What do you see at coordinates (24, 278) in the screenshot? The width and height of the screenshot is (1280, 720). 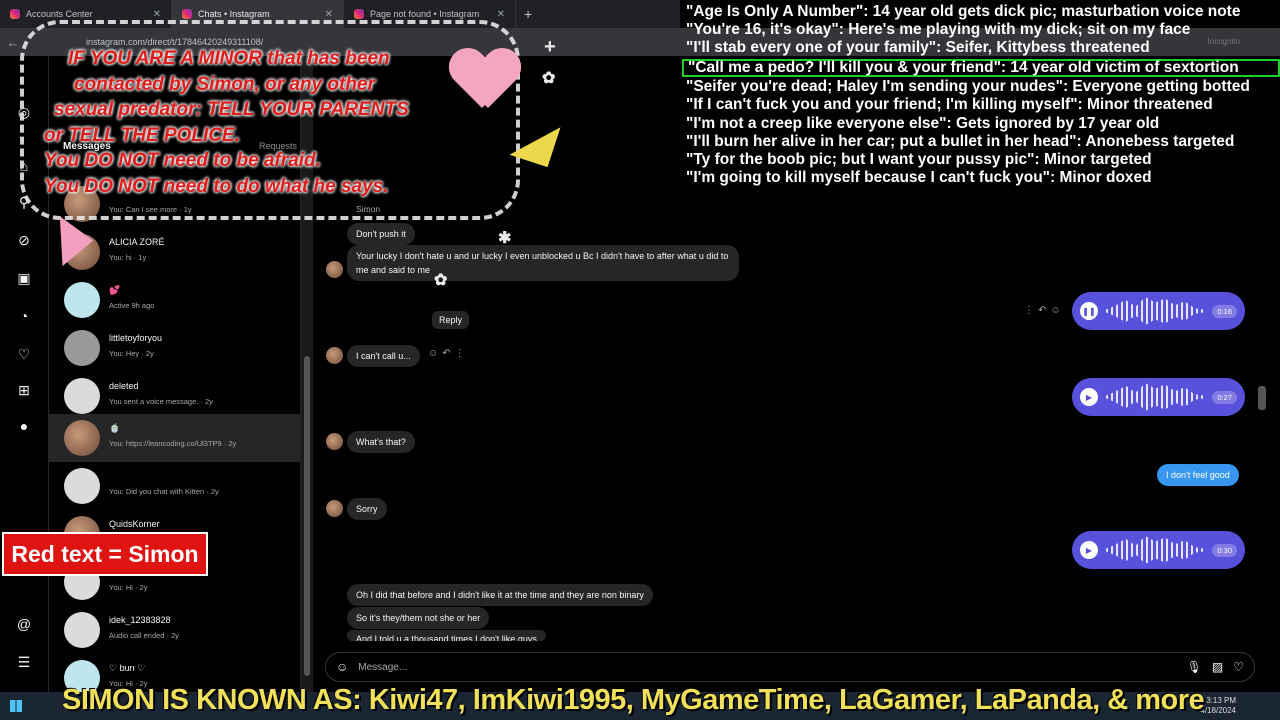 I see `reels-icon: ▣` at bounding box center [24, 278].